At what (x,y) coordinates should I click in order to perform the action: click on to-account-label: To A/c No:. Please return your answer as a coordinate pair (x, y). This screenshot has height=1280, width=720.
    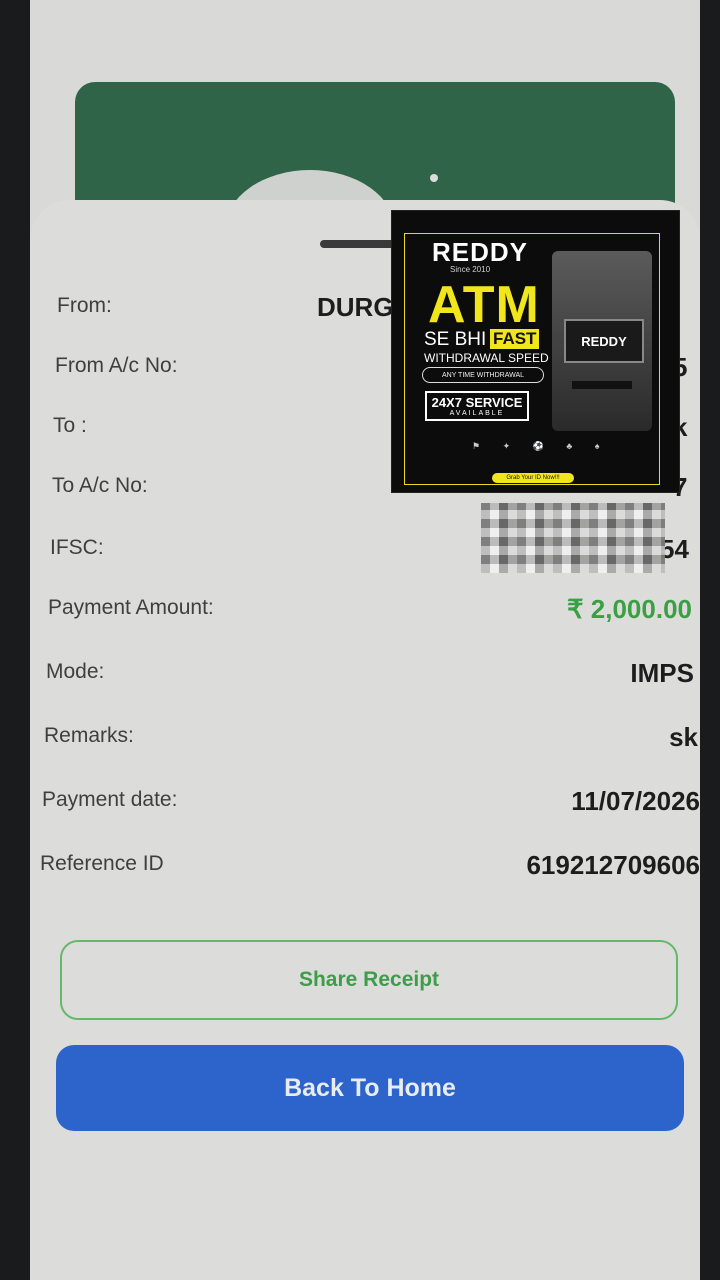
    Looking at the image, I should click on (100, 485).